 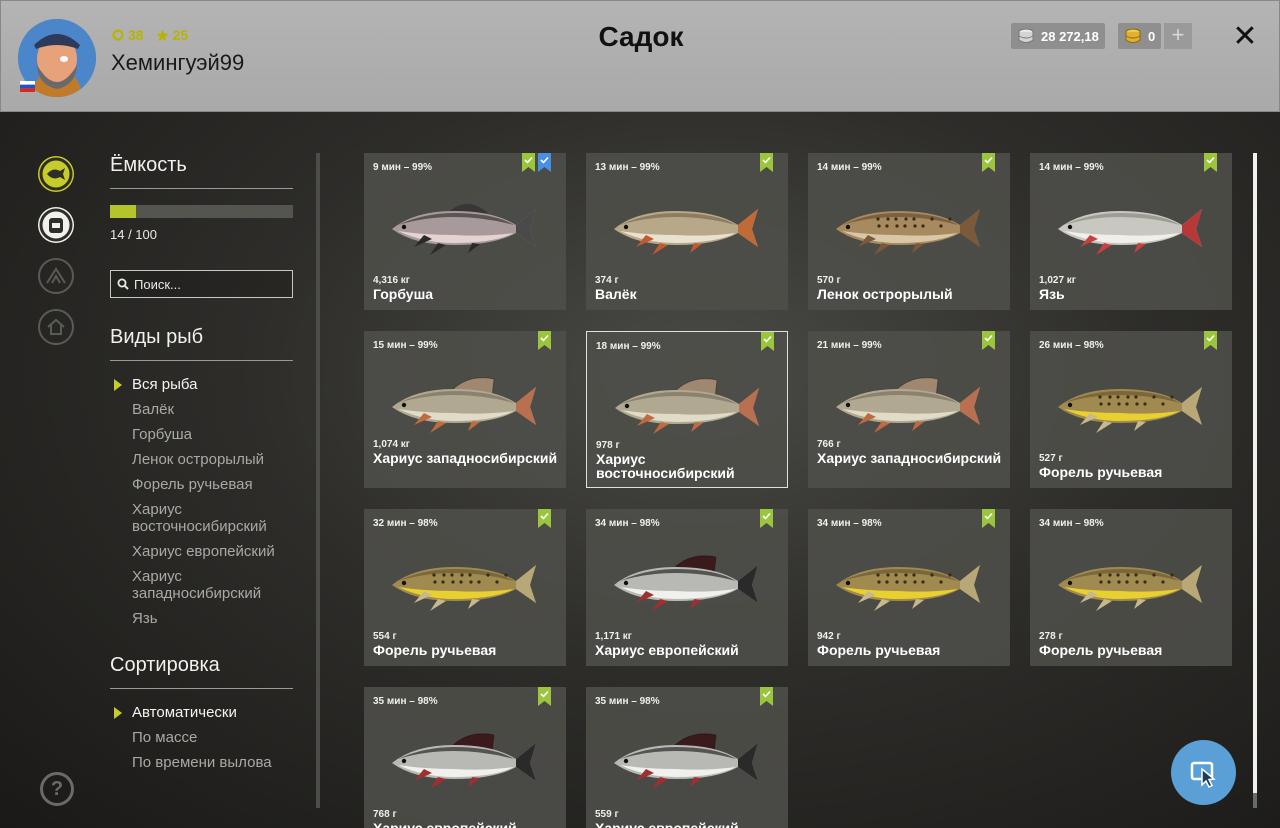 I want to click on silver-balance: 28 272,18, so click(x=1058, y=36).